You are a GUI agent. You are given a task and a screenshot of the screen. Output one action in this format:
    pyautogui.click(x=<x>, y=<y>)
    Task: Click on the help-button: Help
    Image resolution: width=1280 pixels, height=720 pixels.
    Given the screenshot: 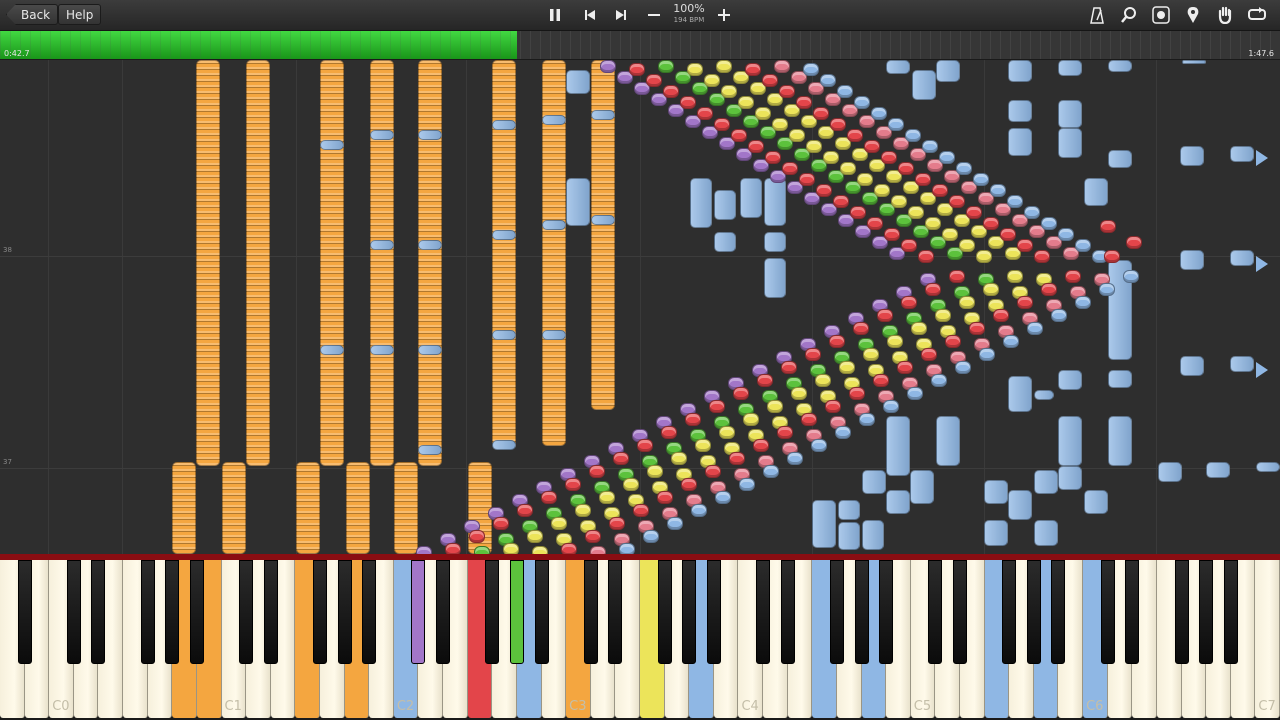 What is the action you would take?
    pyautogui.click(x=80, y=14)
    